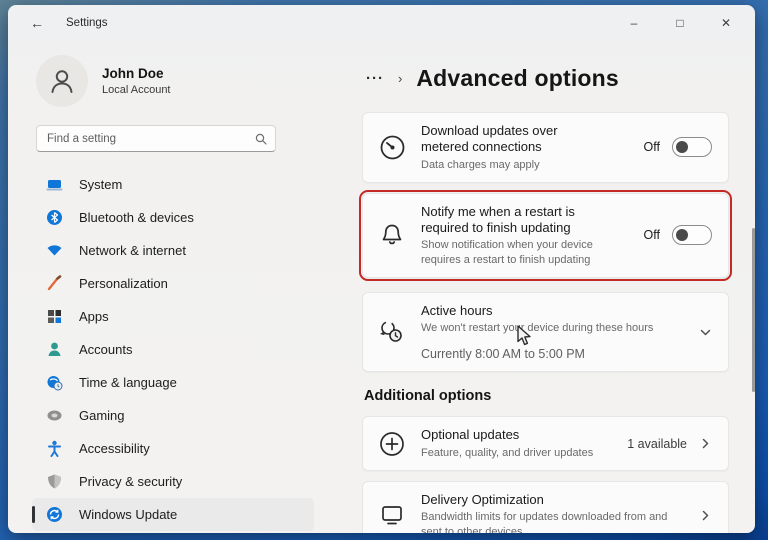  Describe the element at coordinates (101, 184) in the screenshot. I see `sidebar-item-label: System` at that location.